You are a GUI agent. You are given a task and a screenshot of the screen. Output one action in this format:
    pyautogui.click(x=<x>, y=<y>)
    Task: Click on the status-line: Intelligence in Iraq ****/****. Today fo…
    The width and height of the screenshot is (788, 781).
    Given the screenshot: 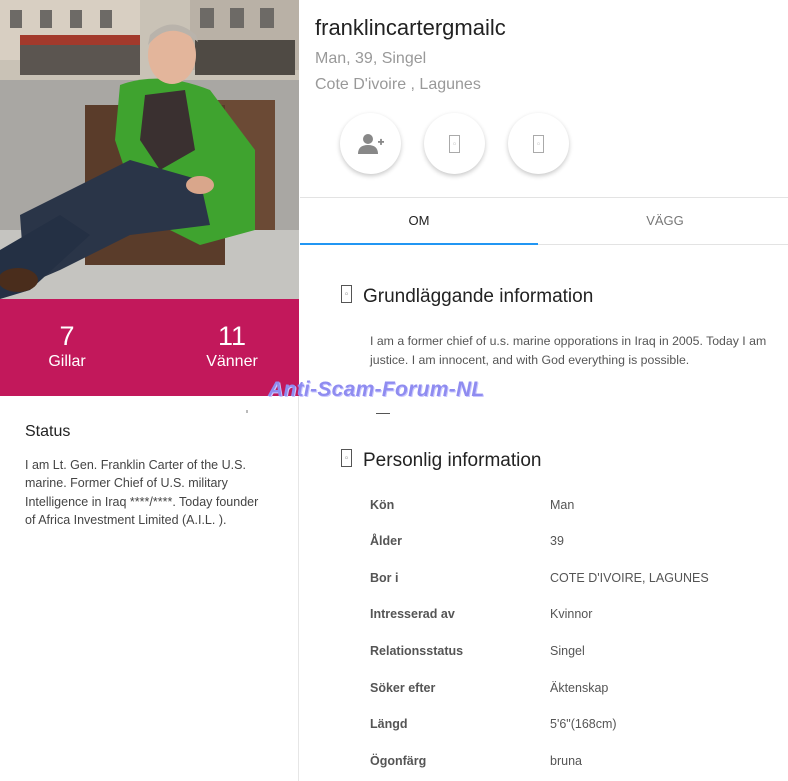 What is the action you would take?
    pyautogui.click(x=142, y=501)
    